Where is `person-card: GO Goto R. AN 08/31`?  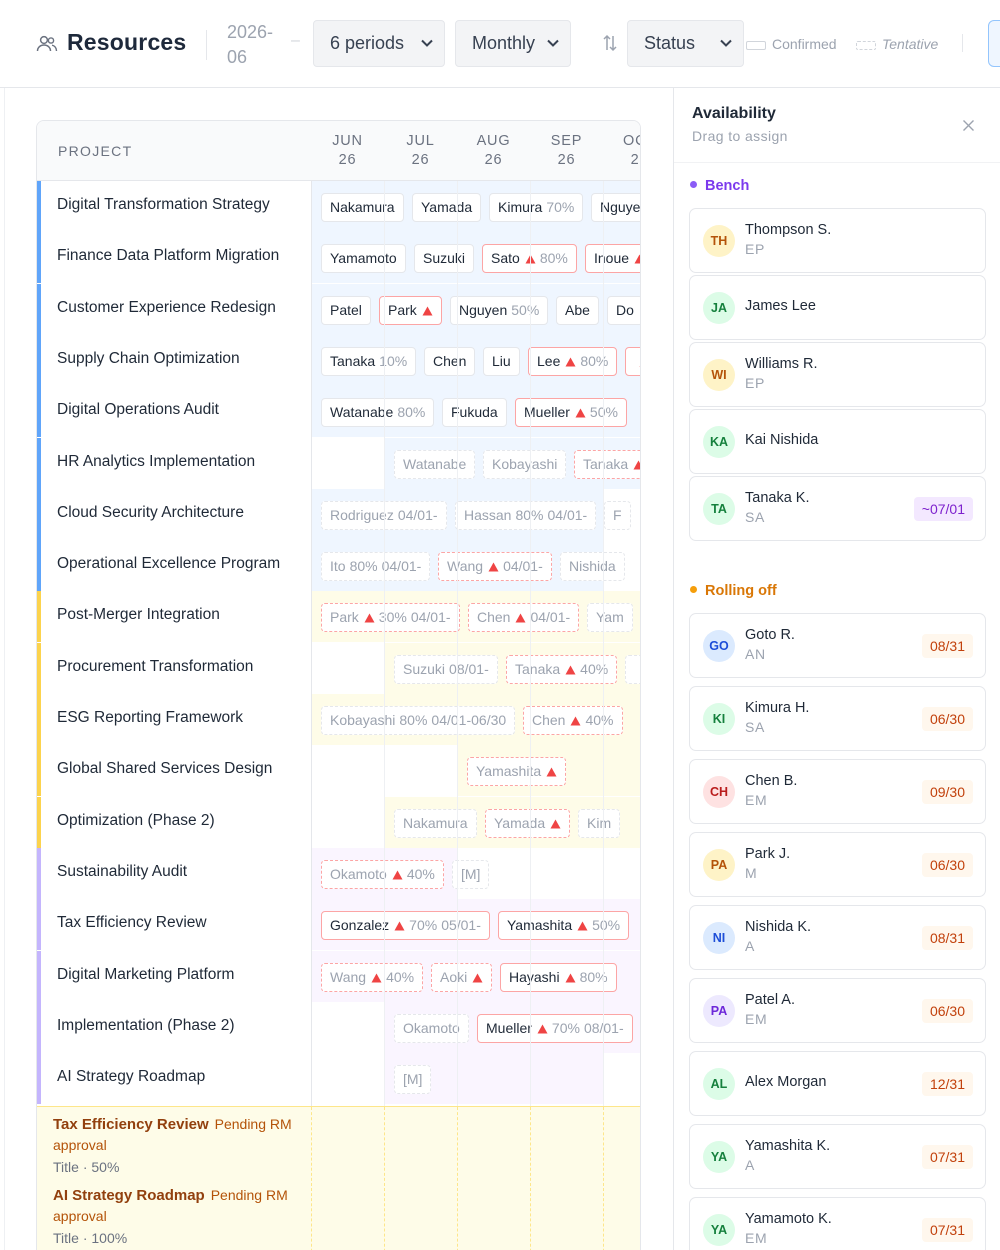
person-card: GO Goto R. AN 08/31 is located at coordinates (837, 645).